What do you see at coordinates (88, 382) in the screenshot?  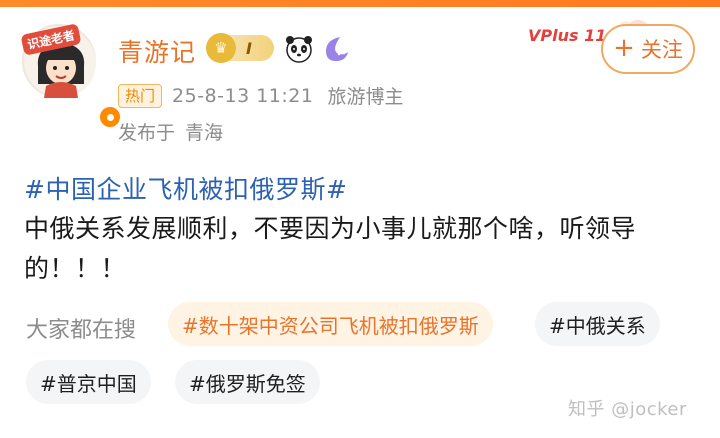 I see `related-search-chip: #普京中国` at bounding box center [88, 382].